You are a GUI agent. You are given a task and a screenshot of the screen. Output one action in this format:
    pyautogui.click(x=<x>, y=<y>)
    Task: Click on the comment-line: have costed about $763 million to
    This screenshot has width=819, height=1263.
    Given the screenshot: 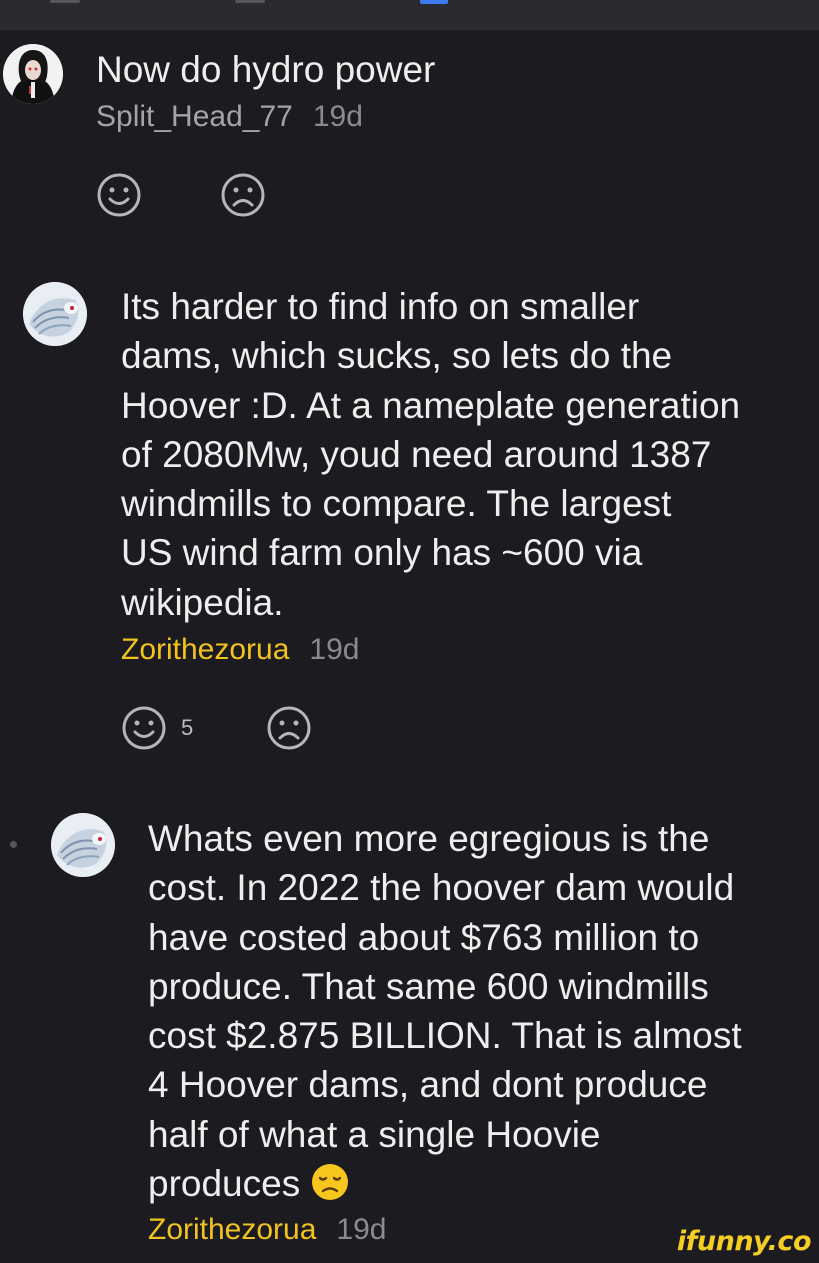 What is the action you would take?
    pyautogui.click(x=424, y=937)
    